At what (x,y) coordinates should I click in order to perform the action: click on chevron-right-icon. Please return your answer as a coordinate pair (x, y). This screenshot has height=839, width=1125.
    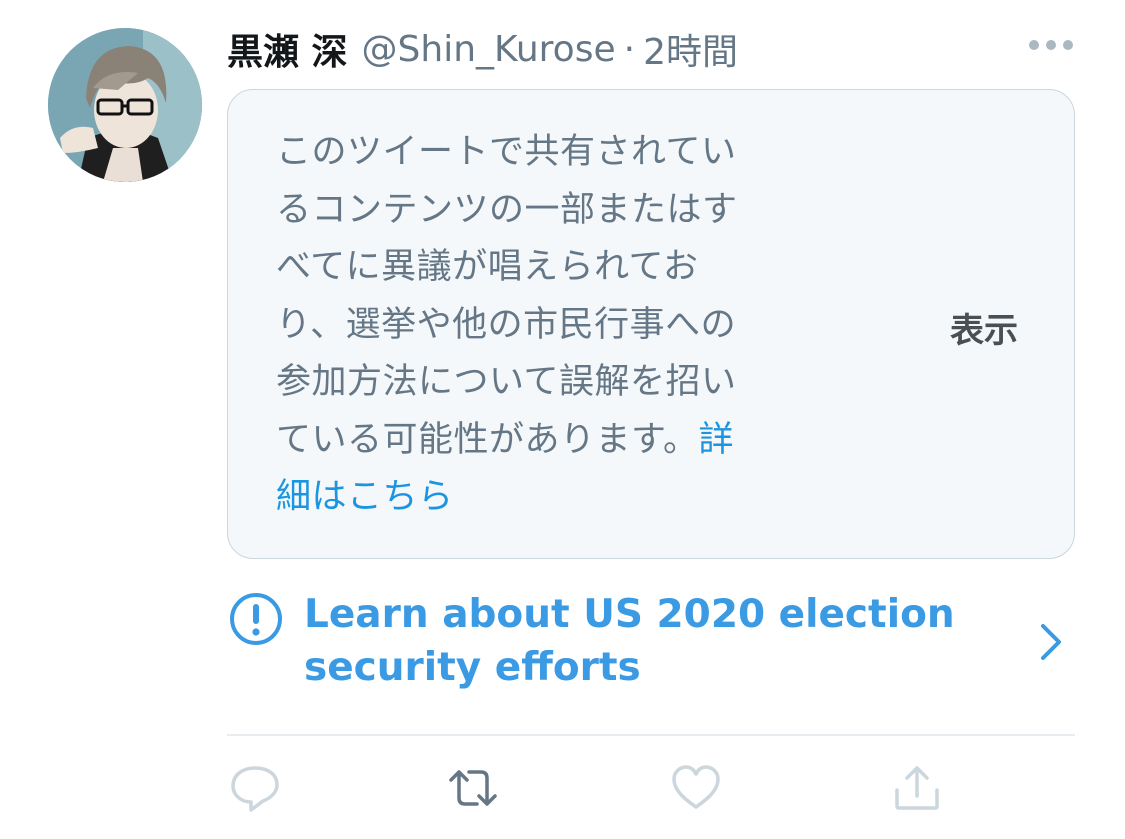
    Looking at the image, I should click on (1051, 642).